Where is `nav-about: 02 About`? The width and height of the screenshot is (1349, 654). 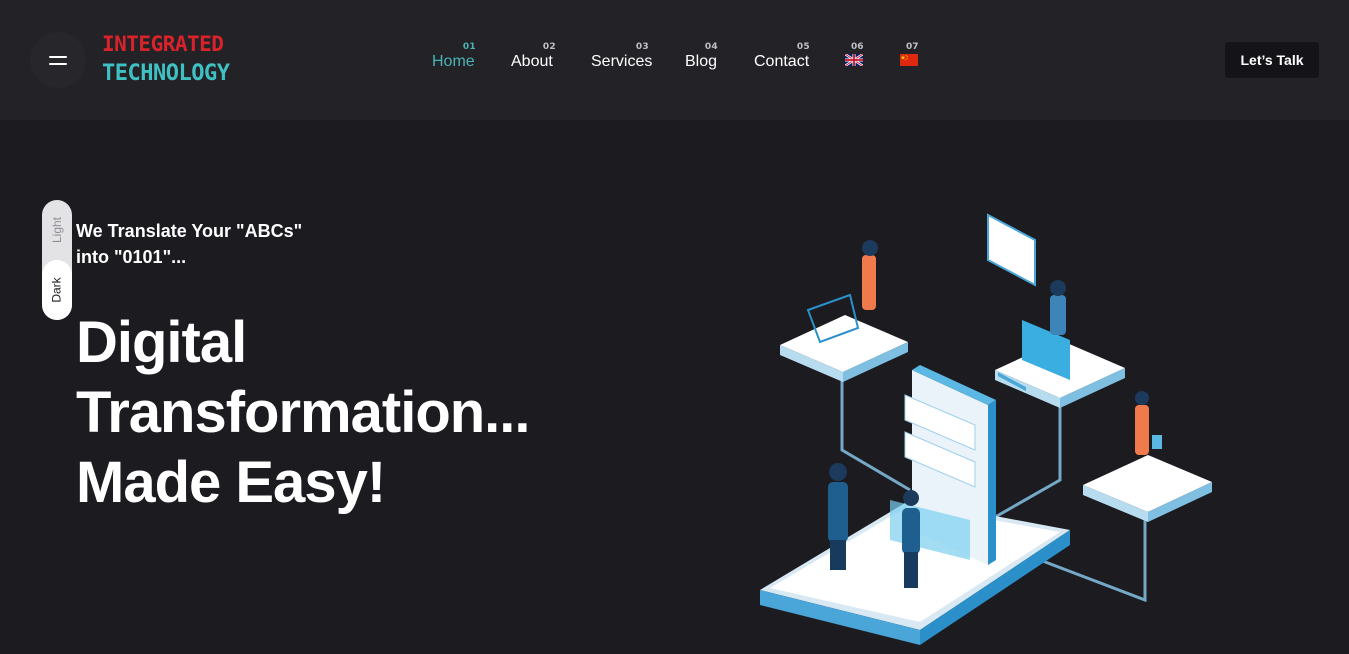
nav-about: 02 About is located at coordinates (533, 60).